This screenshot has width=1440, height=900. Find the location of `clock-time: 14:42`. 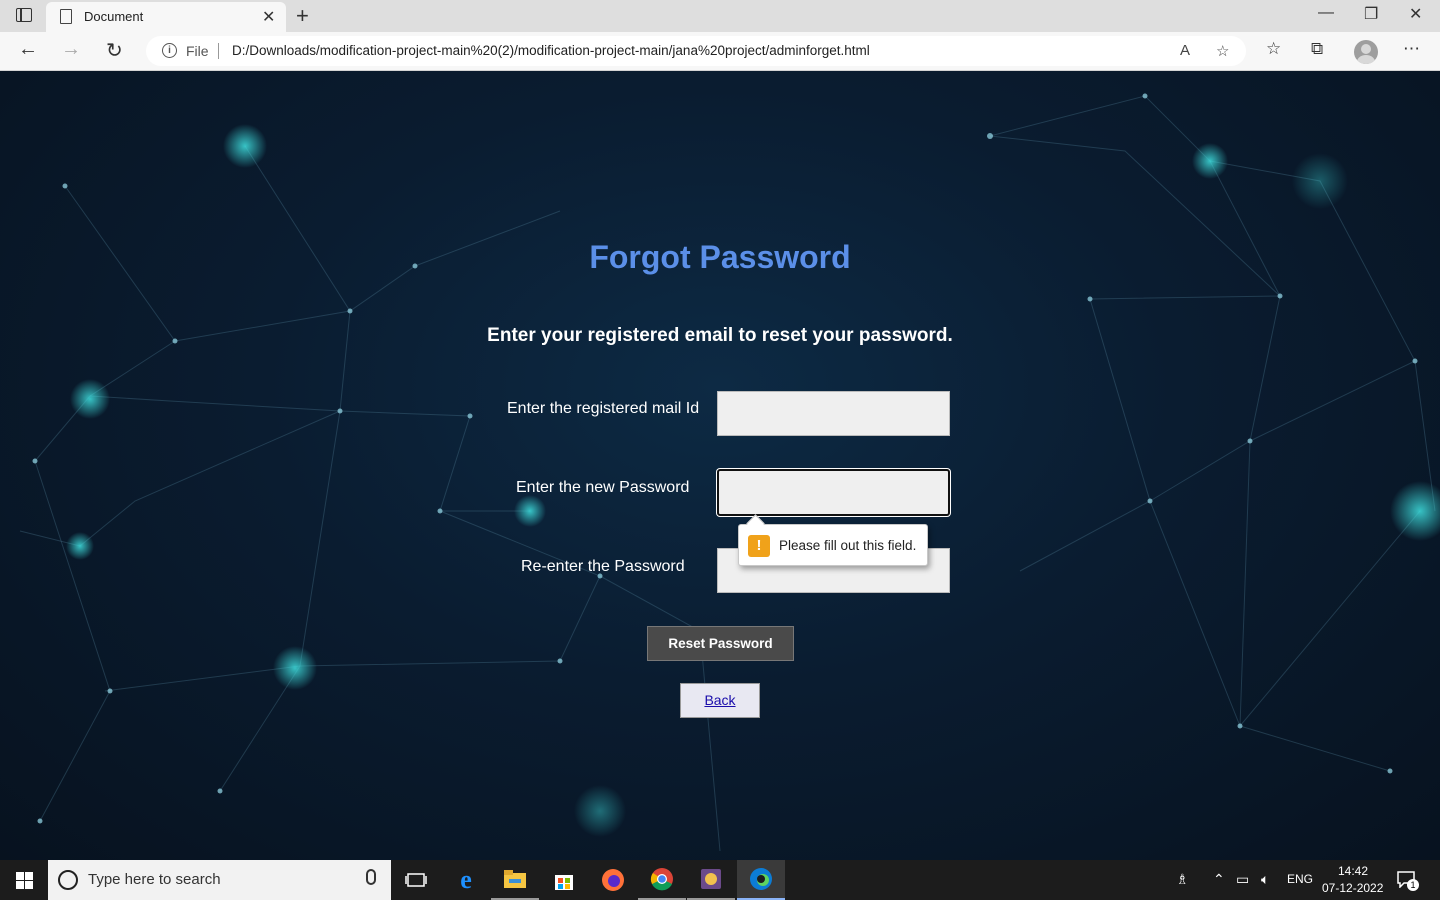

clock-time: 14:42 is located at coordinates (1353, 871).